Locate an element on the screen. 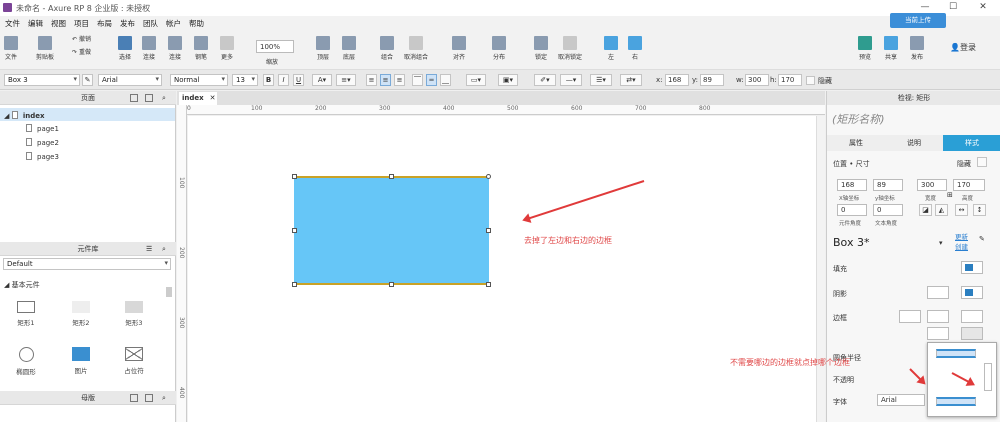 Image resolution: width=1000 pixels, height=422 pixels. publish-button: 发布 is located at coordinates (917, 48).